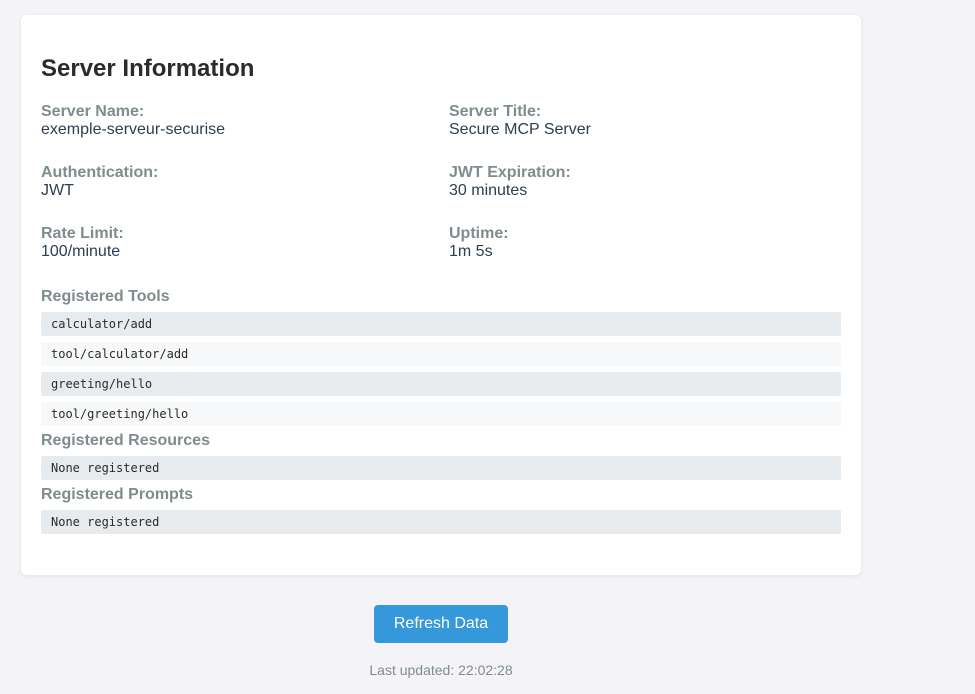  Describe the element at coordinates (148, 68) in the screenshot. I see `card-title: Server Information` at that location.